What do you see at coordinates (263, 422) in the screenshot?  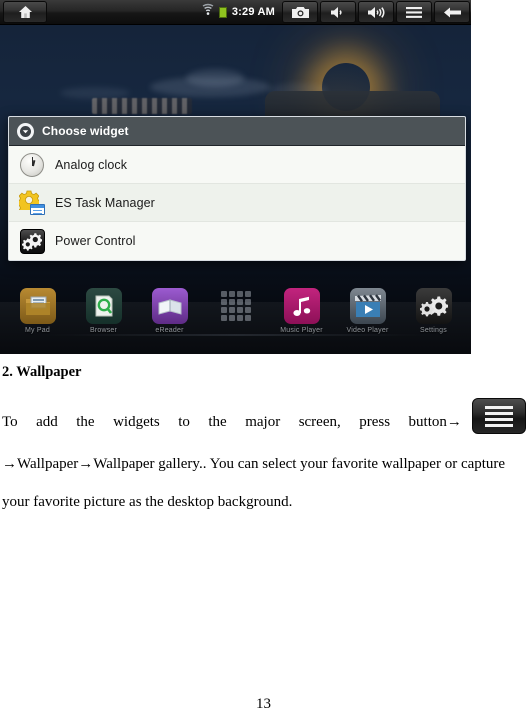 I see `word: major` at bounding box center [263, 422].